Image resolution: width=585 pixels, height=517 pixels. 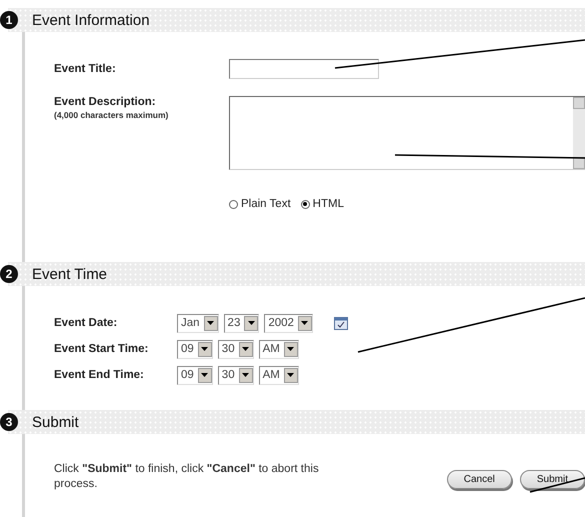 What do you see at coordinates (288, 323) in the screenshot?
I see `dropdown: 2002` at bounding box center [288, 323].